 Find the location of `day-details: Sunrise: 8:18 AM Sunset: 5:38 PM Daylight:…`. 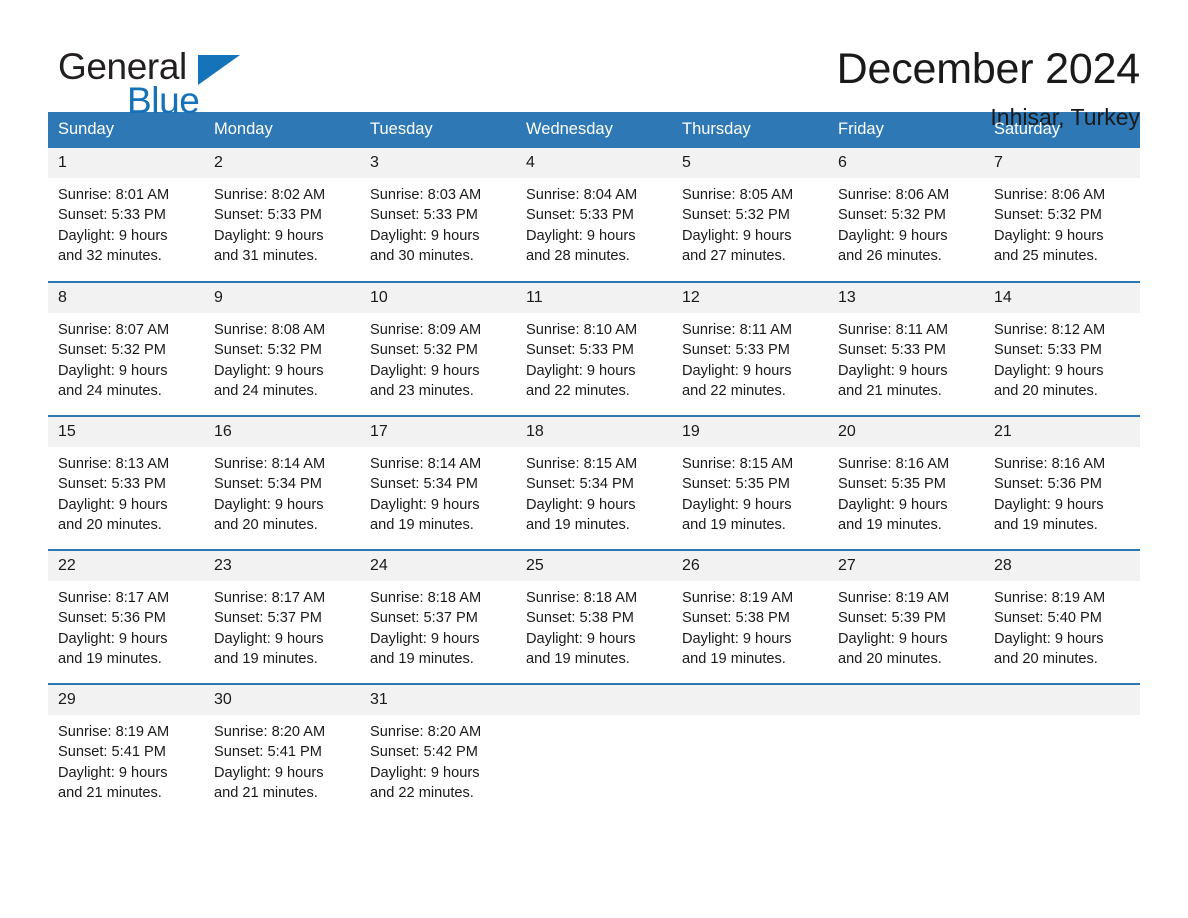

day-details: Sunrise: 8:18 AM Sunset: 5:38 PM Daylight:… is located at coordinates (594, 625).